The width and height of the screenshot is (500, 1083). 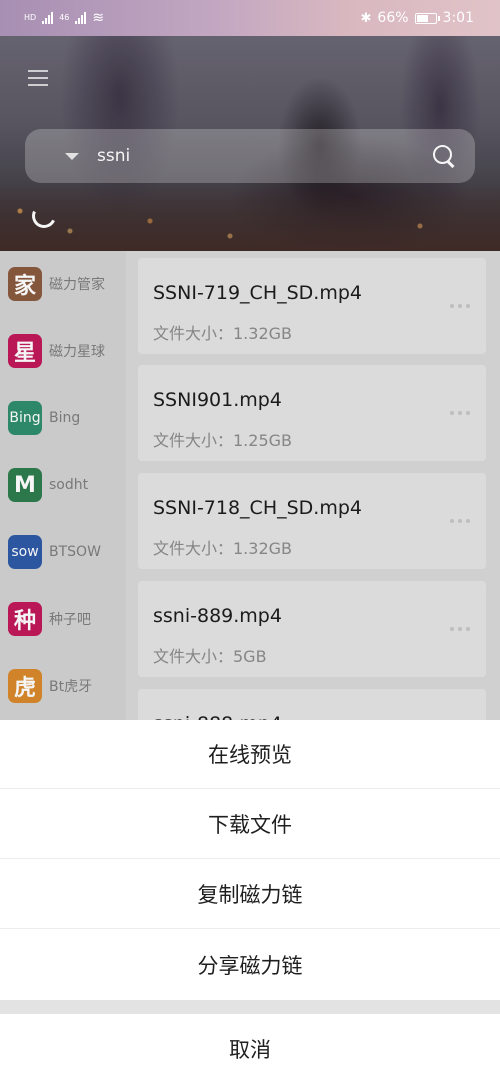 What do you see at coordinates (312, 413) in the screenshot?
I see `result-item: SSNI901.mp4 文件大小：1.25GB` at bounding box center [312, 413].